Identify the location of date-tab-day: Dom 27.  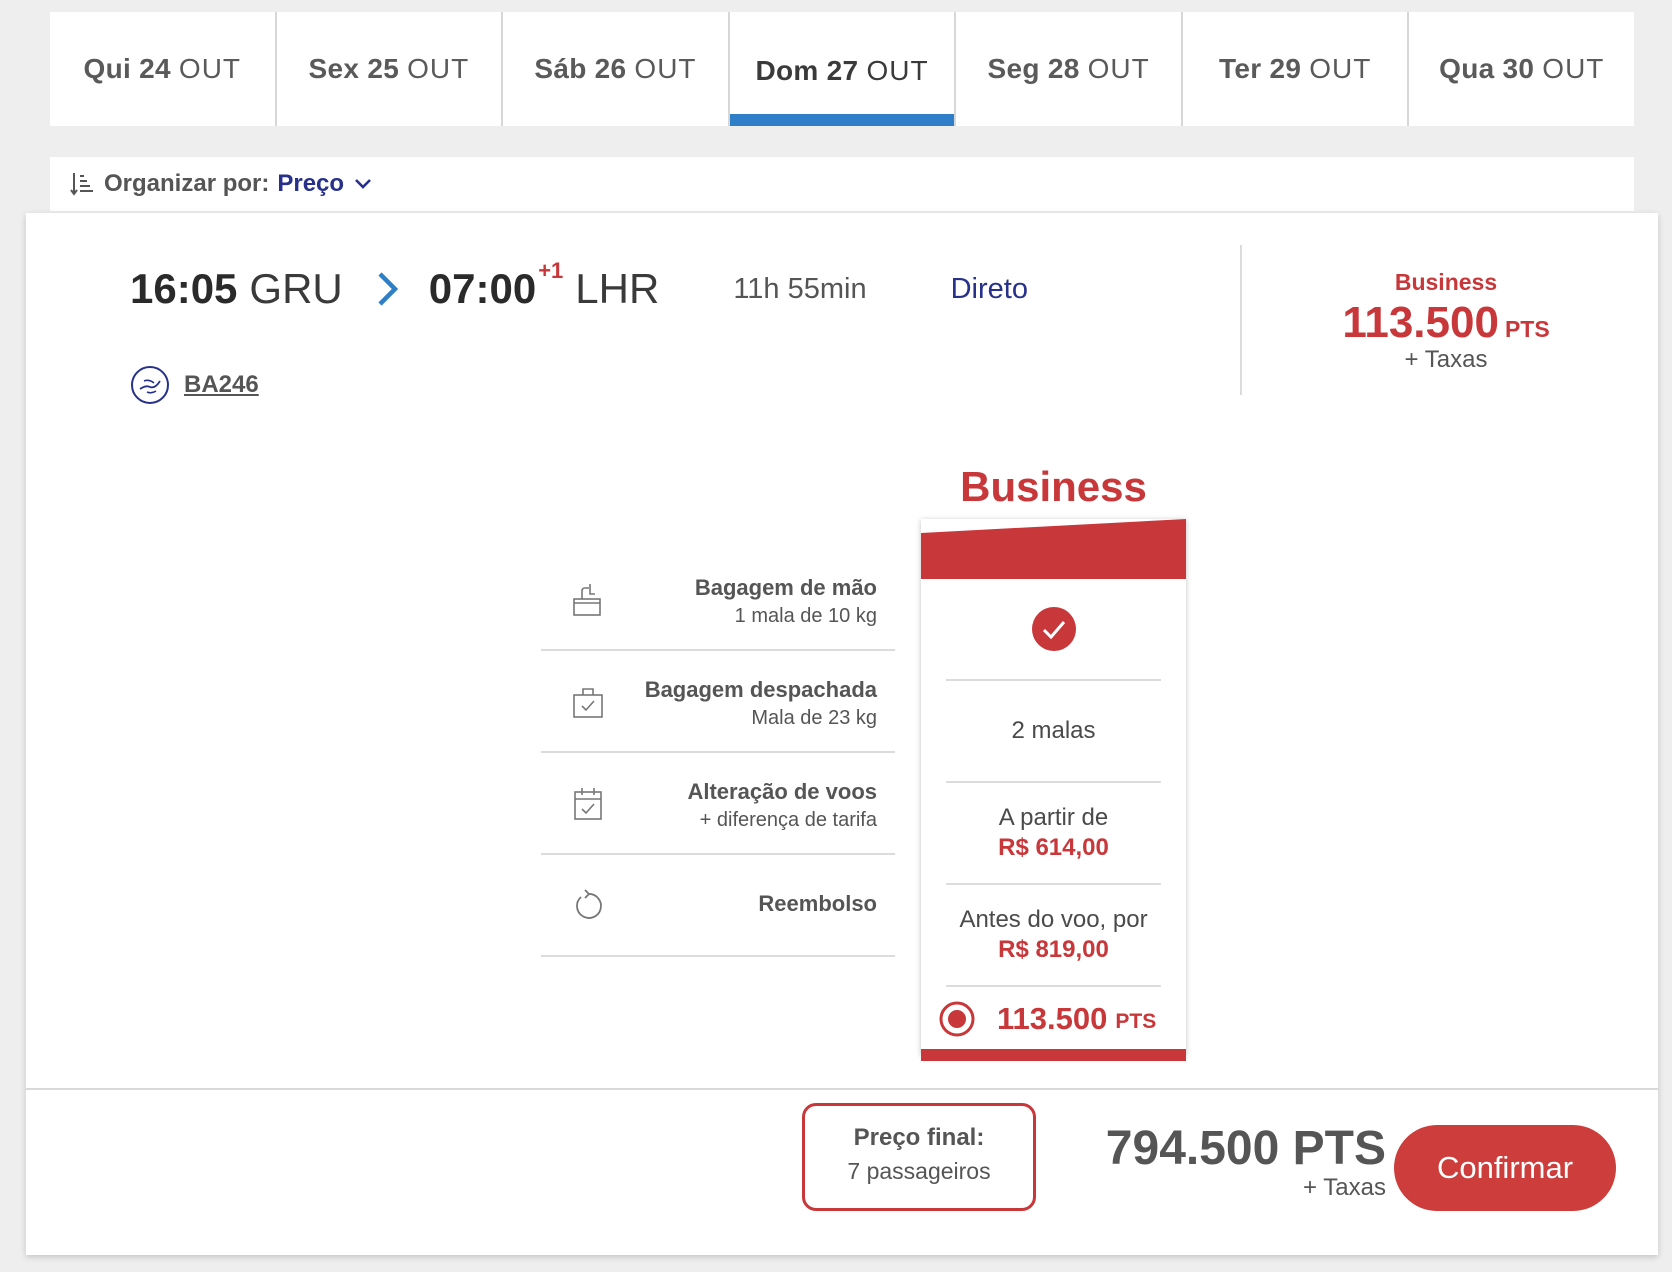
(807, 70).